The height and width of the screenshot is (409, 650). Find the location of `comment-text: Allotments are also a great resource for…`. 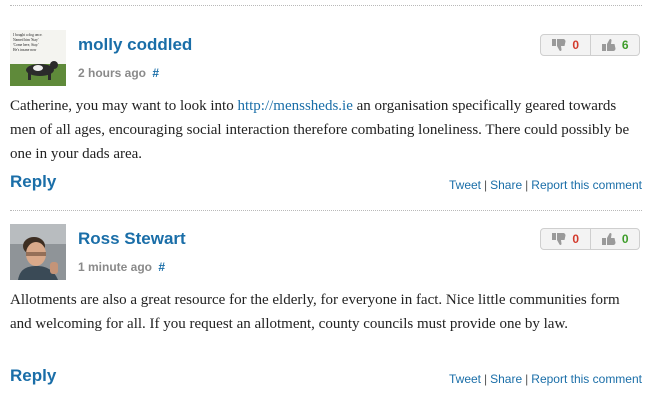

comment-text: Allotments are also a great resource for… is located at coordinates (315, 312).